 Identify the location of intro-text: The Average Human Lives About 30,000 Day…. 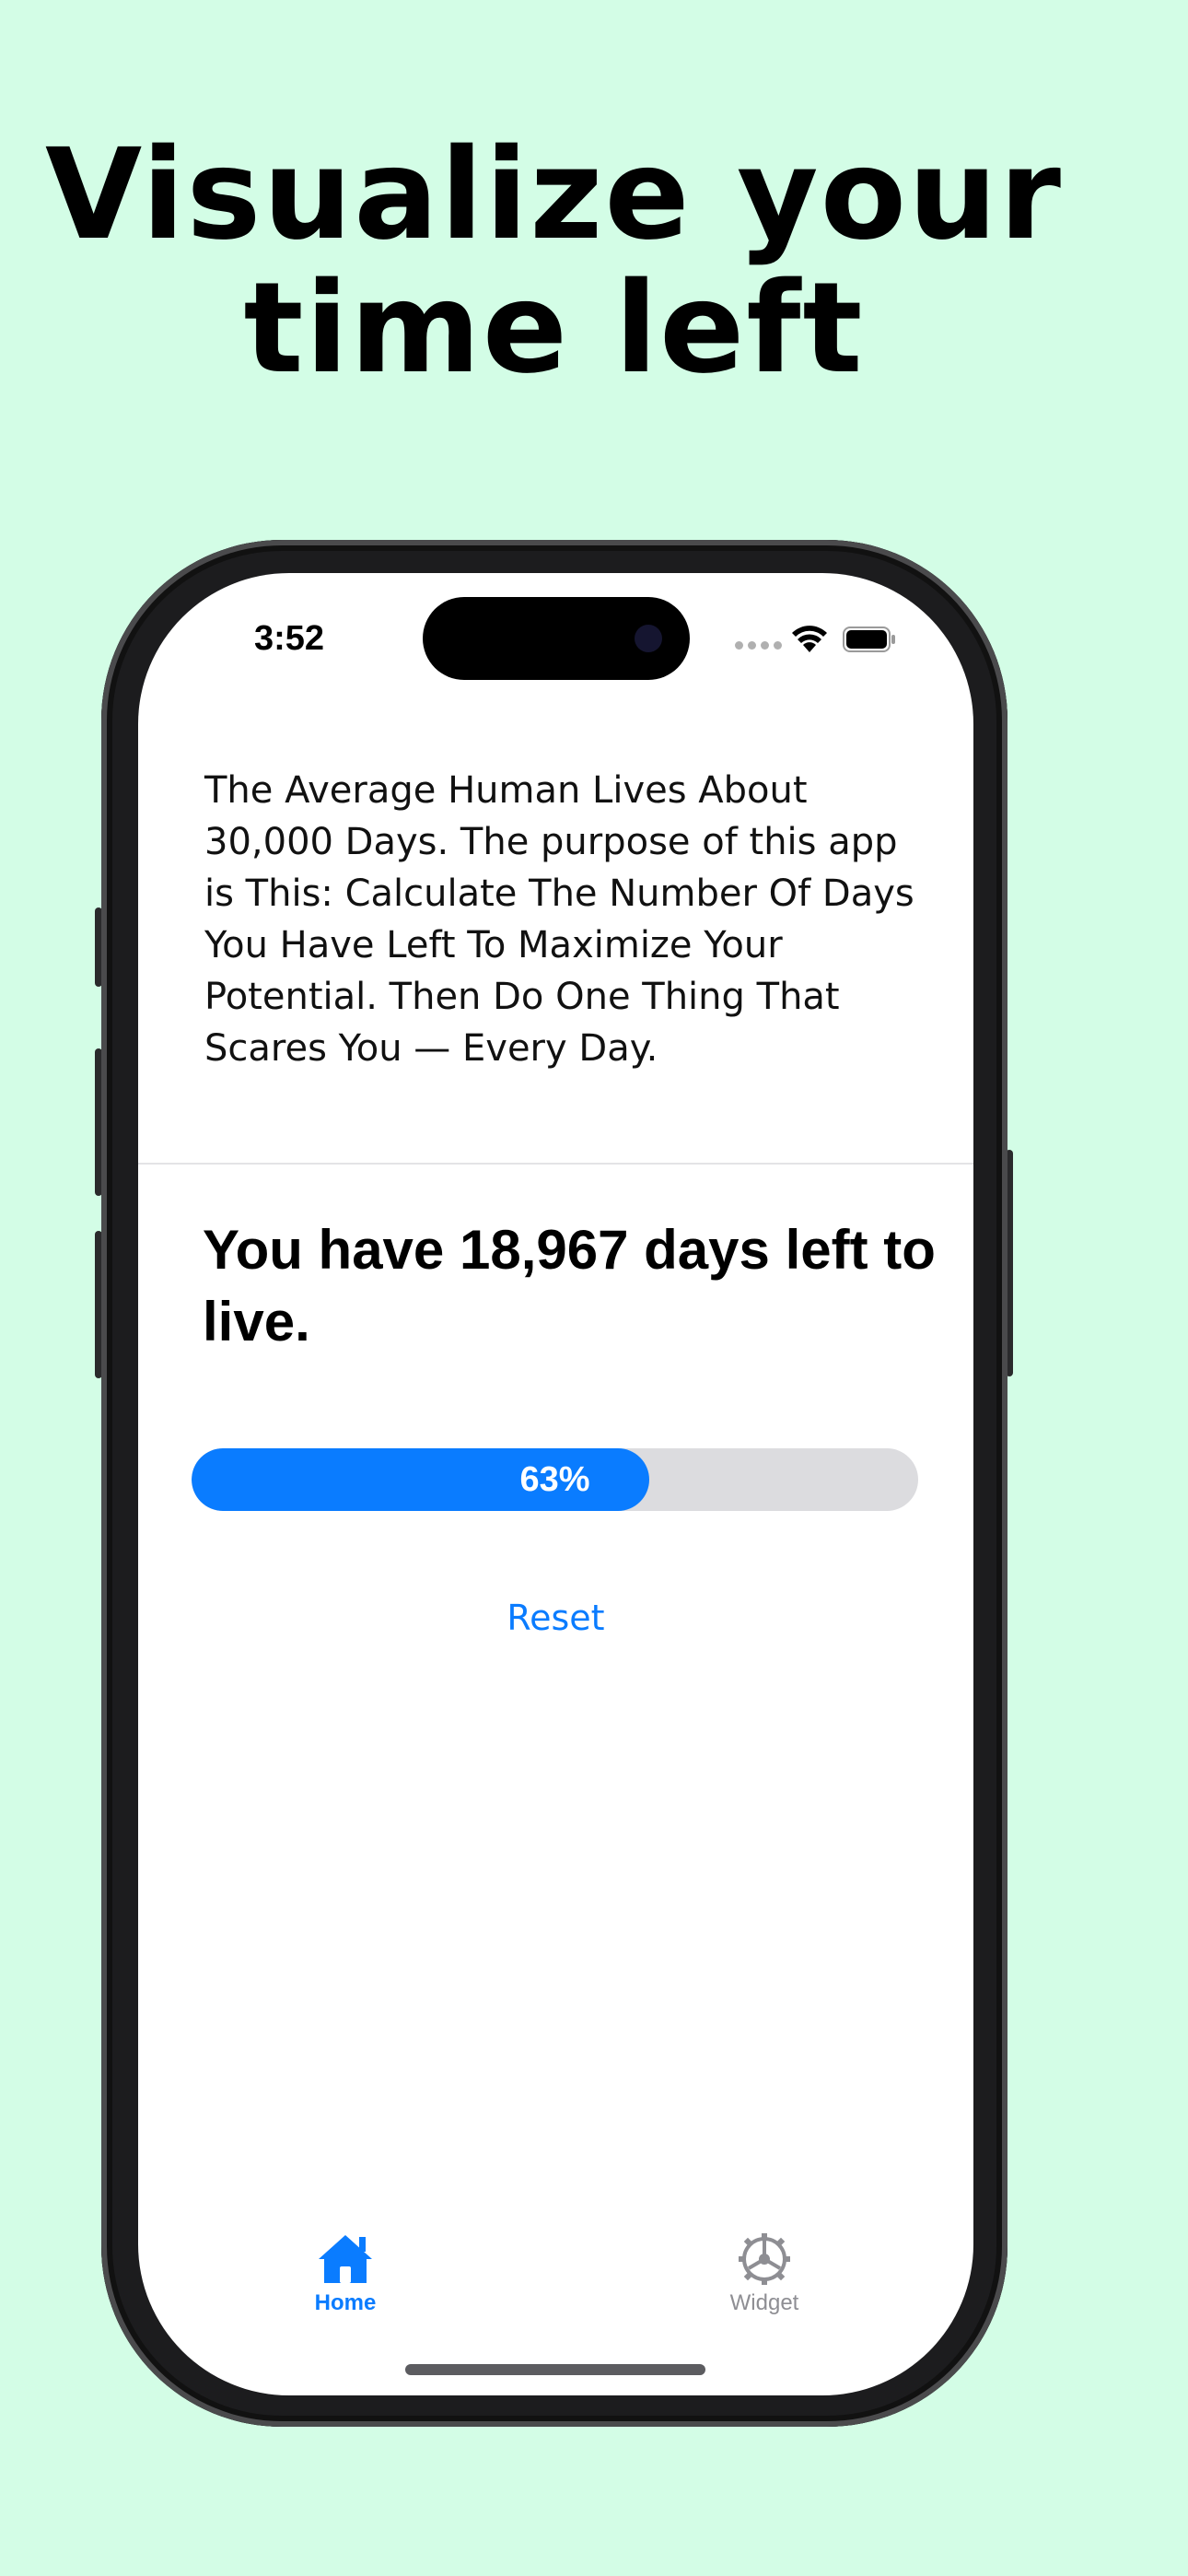
(559, 919).